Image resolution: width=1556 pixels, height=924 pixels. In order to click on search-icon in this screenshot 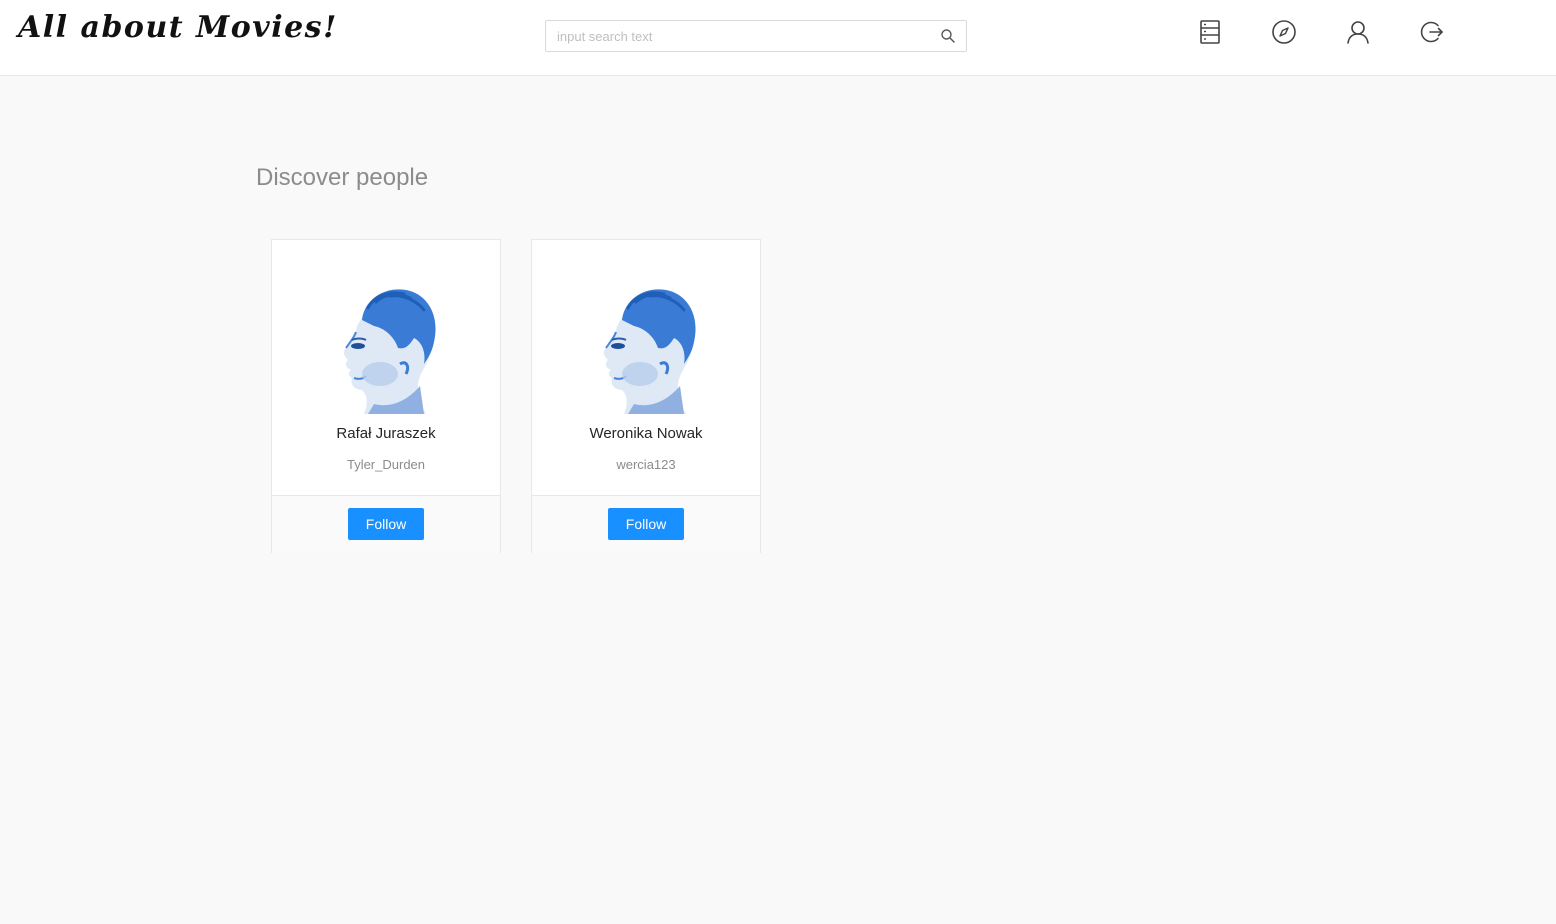, I will do `click(948, 36)`.